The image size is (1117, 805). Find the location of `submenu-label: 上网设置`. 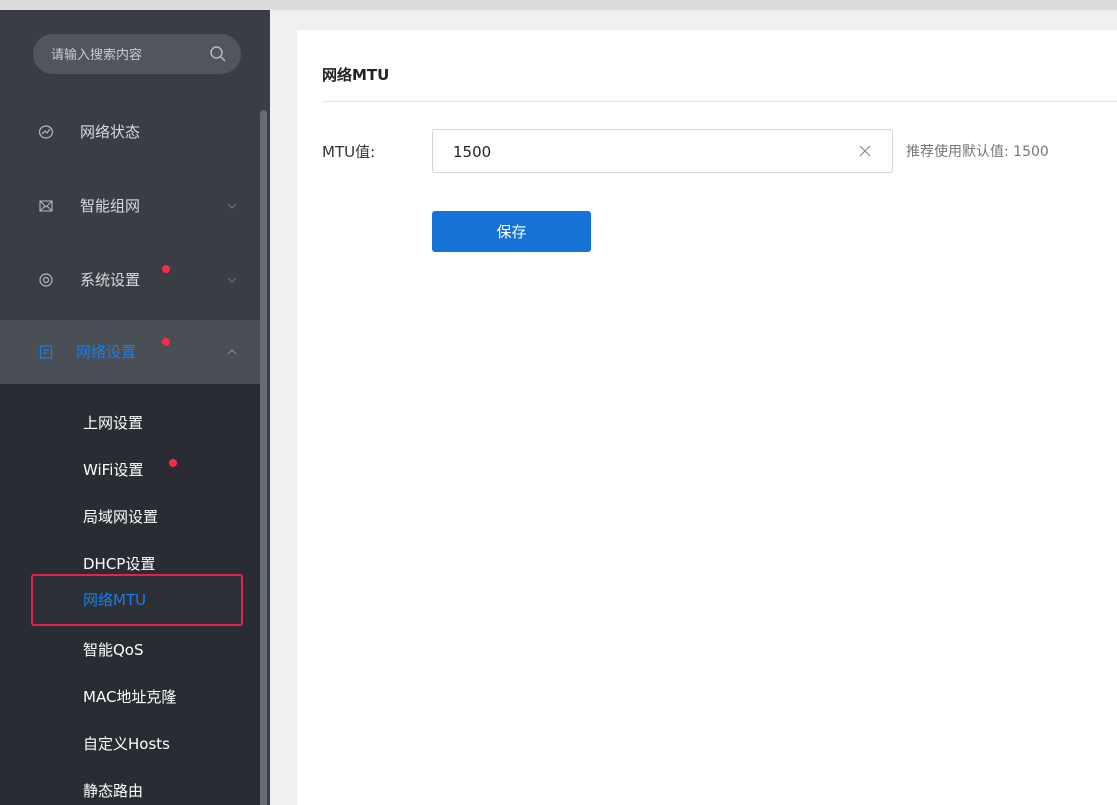

submenu-label: 上网设置 is located at coordinates (113, 423).